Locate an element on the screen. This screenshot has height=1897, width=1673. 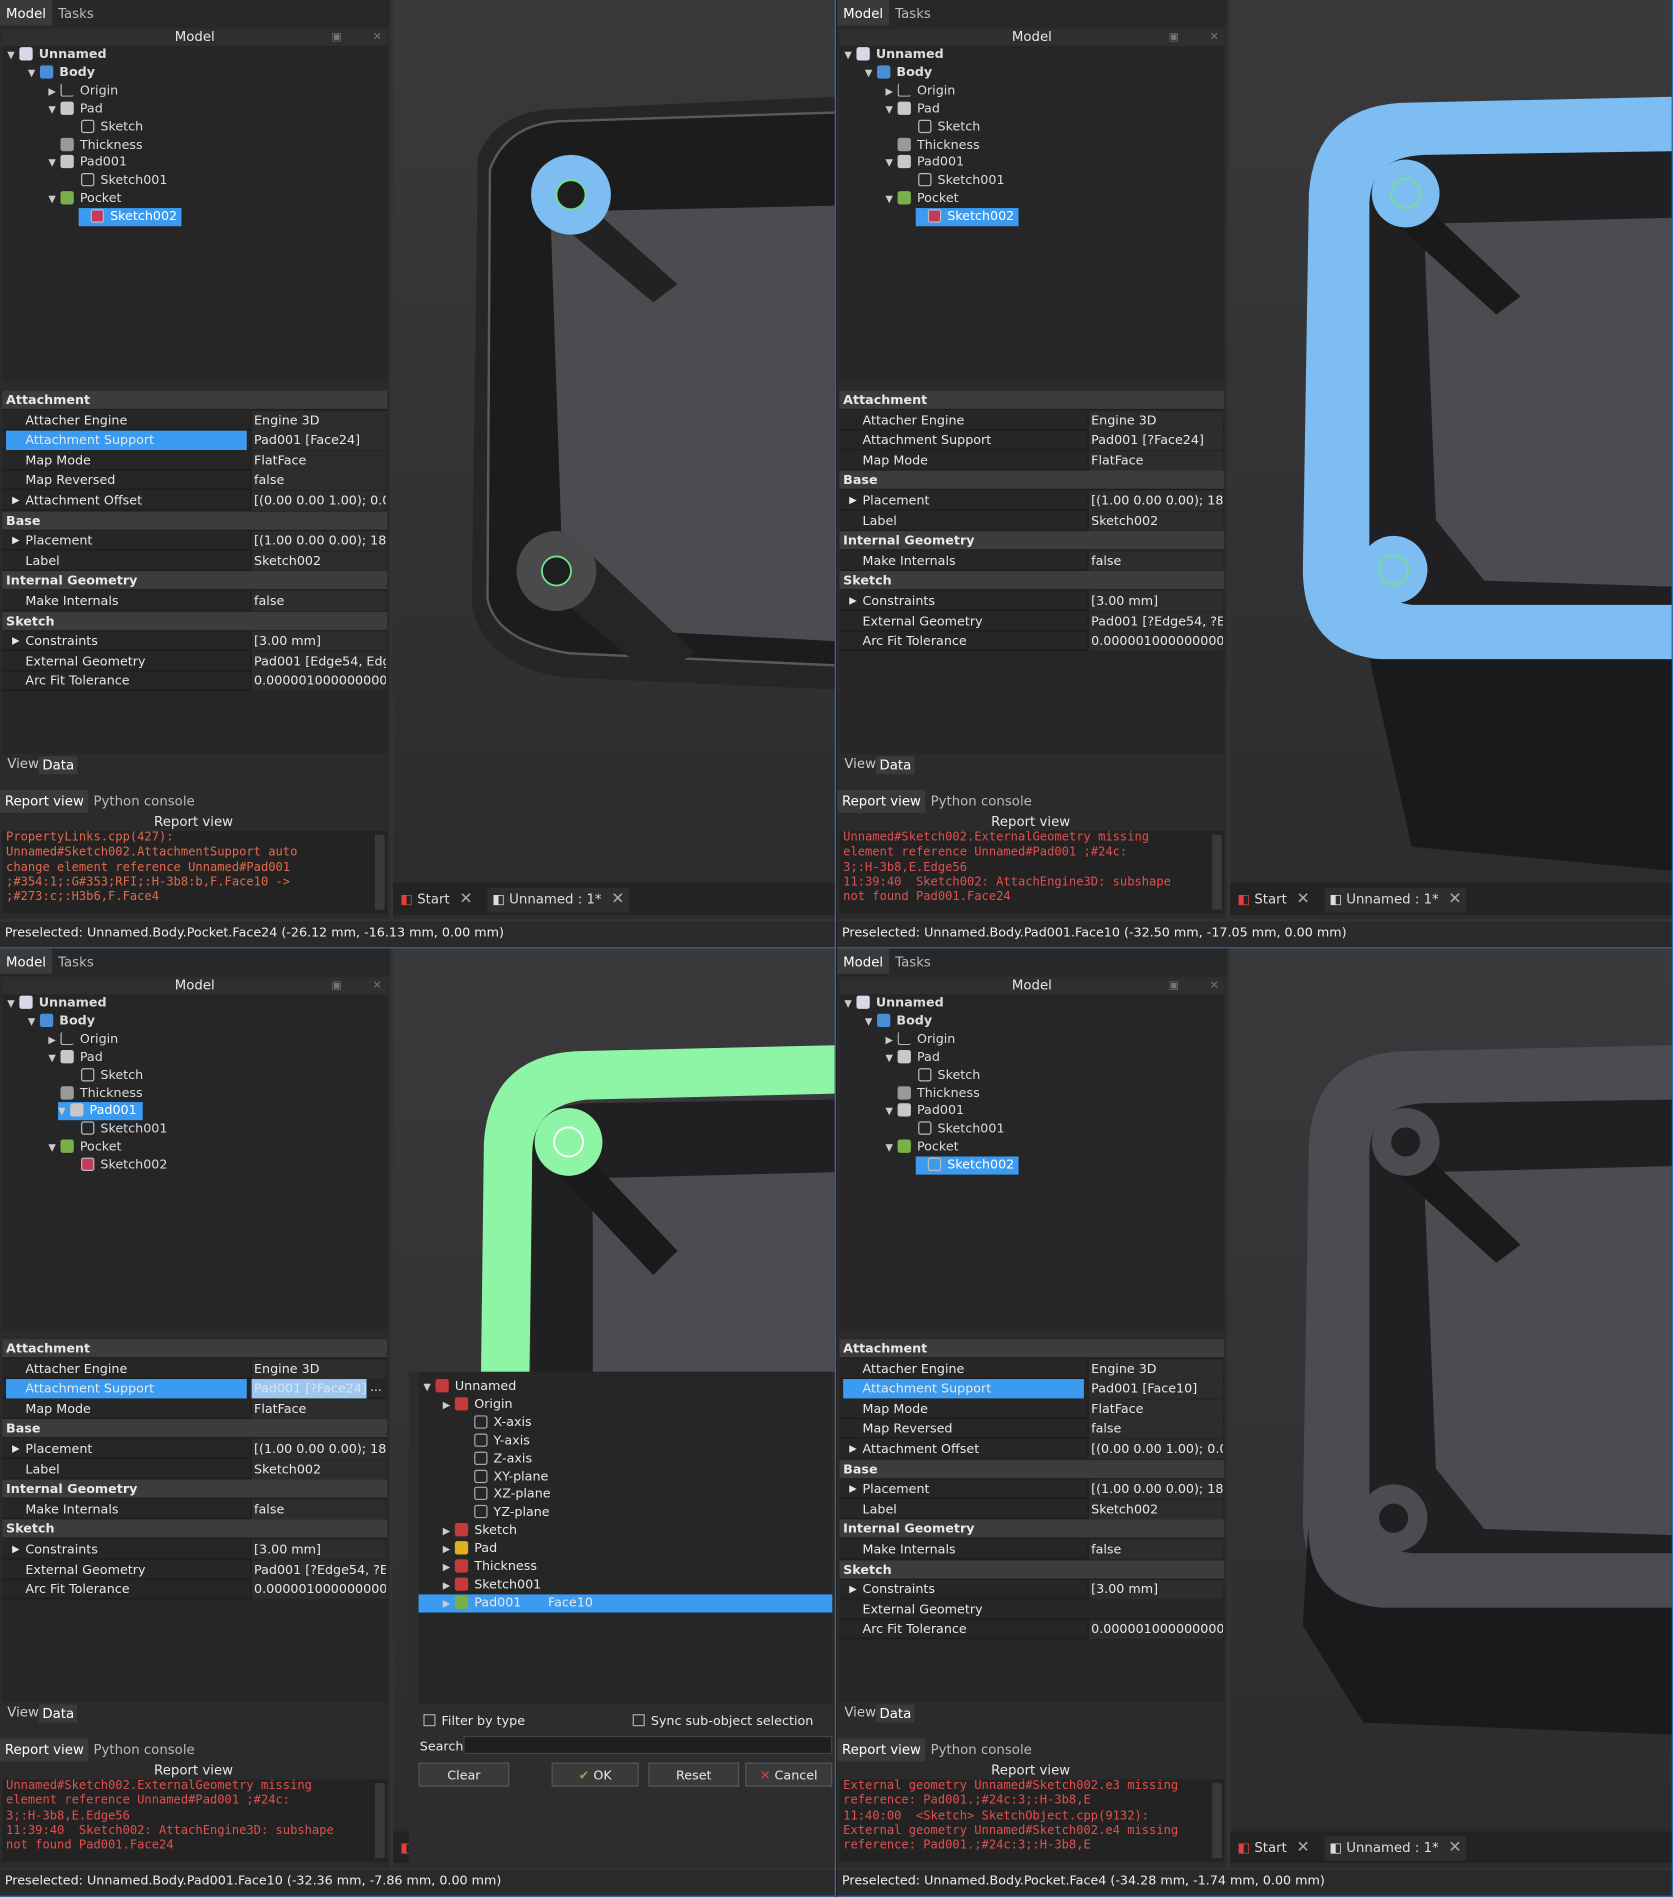
element-item-thickness: ▶ Thickness is located at coordinates (490, 1567).